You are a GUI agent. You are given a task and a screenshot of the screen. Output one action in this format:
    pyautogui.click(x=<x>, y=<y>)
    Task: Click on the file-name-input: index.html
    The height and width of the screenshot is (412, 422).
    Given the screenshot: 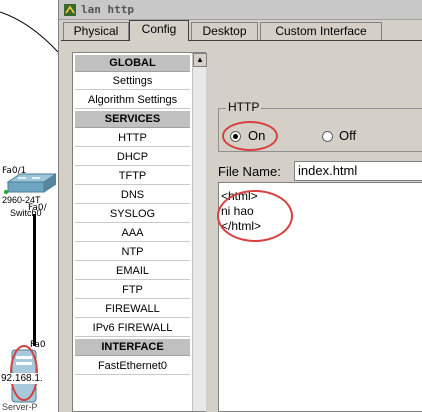 What is the action you would take?
    pyautogui.click(x=358, y=171)
    